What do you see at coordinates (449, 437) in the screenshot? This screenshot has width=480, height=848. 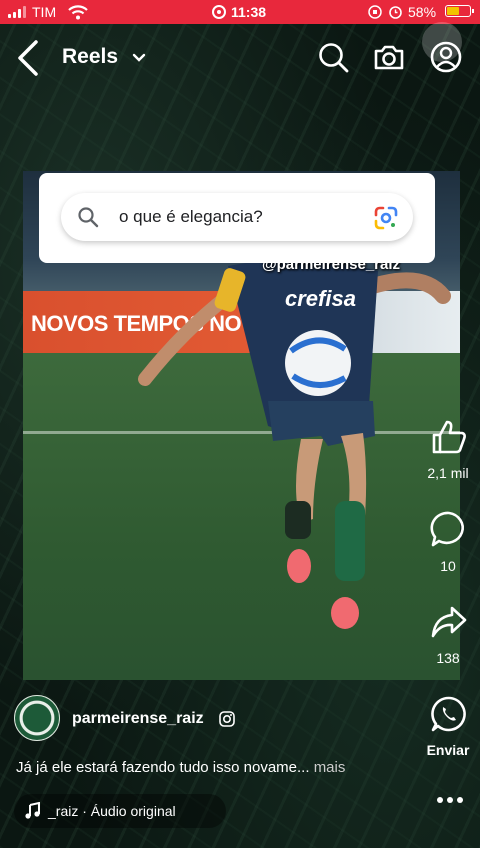 I see `like-icon` at bounding box center [449, 437].